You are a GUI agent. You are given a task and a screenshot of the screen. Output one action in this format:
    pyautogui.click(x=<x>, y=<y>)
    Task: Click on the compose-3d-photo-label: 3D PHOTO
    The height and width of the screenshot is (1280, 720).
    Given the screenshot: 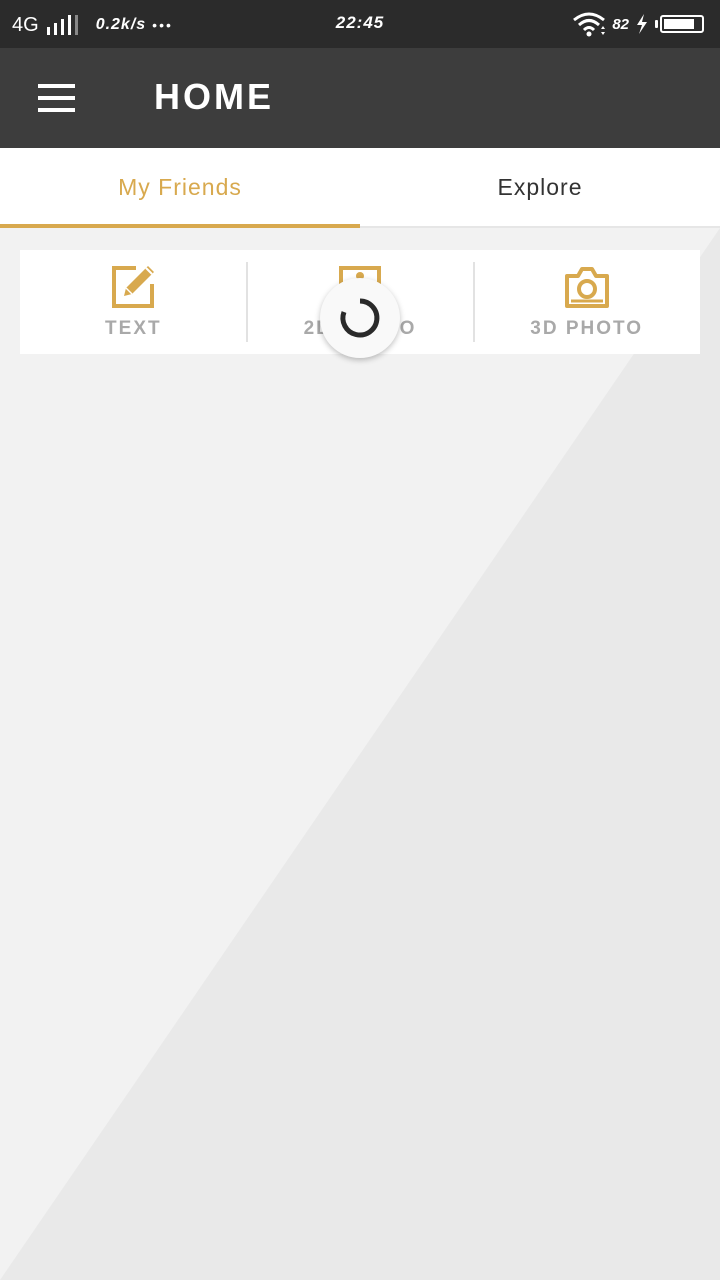 What is the action you would take?
    pyautogui.click(x=587, y=328)
    